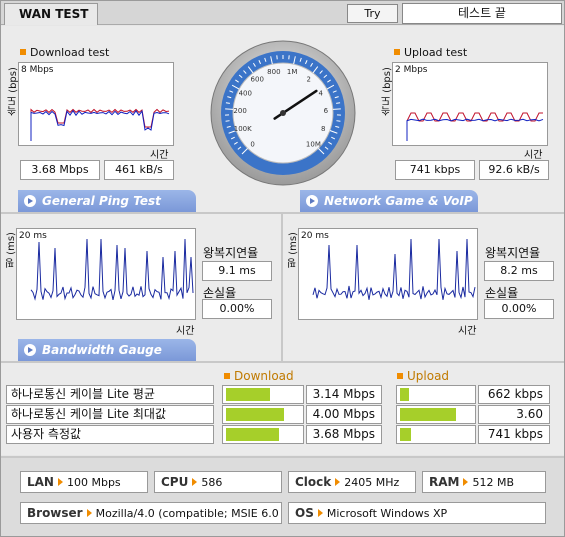  What do you see at coordinates (514, 394) in the screenshot?
I see `upload-value: 662 kbps` at bounding box center [514, 394].